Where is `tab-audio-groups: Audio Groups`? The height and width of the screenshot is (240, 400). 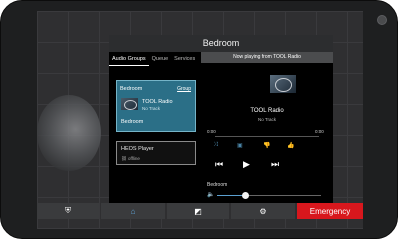 tab-audio-groups: Audio Groups is located at coordinates (129, 59).